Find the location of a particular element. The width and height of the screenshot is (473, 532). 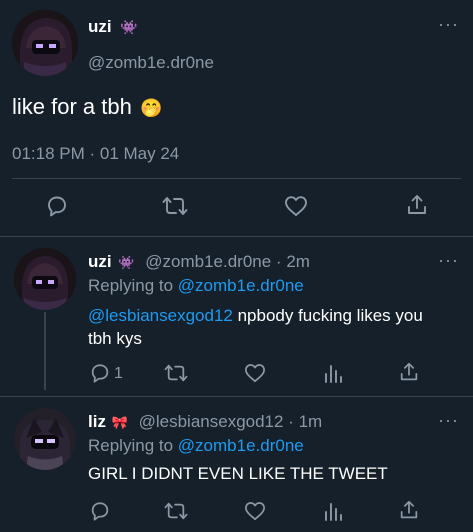

name-emoji: 🎀 is located at coordinates (119, 422).